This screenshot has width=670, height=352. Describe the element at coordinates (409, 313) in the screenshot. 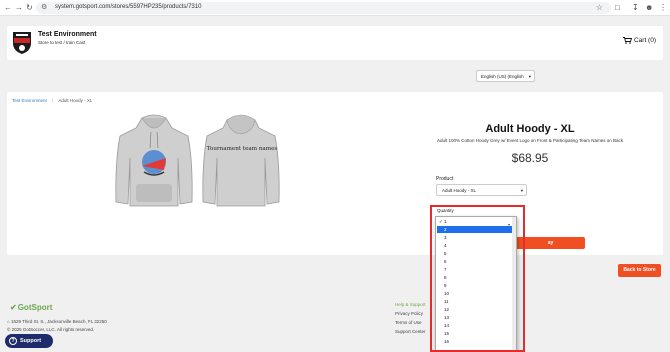

I see `footer-link-privacy: Privacy Policy` at that location.